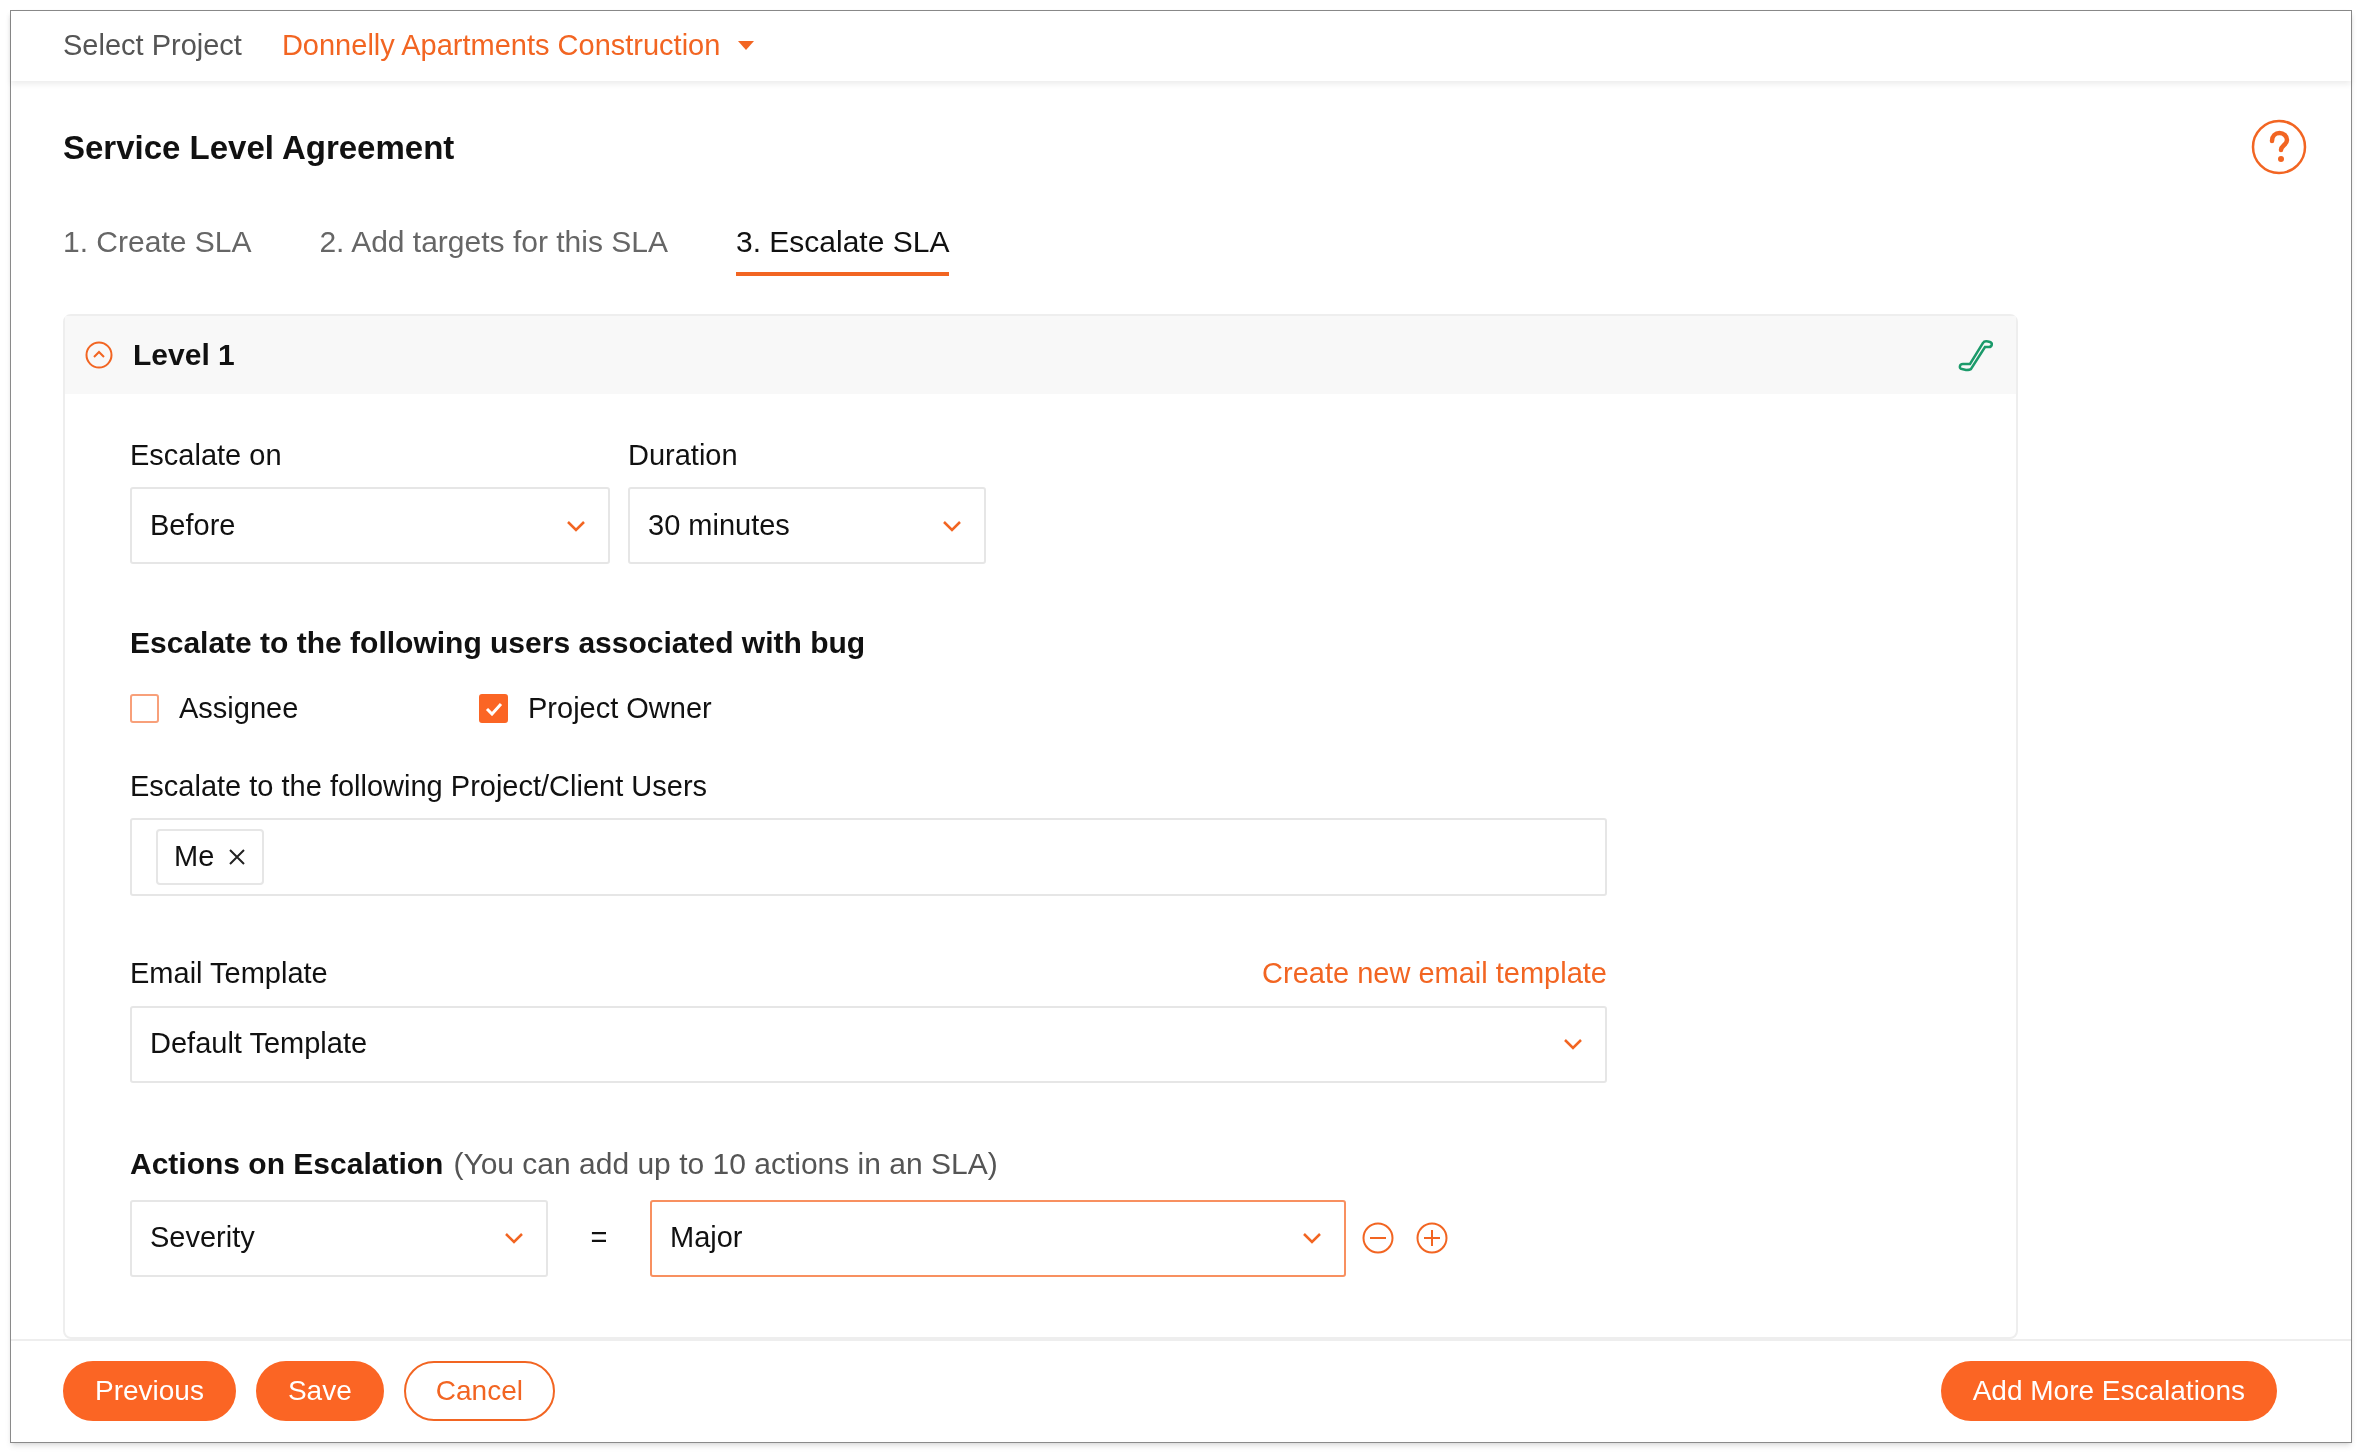  What do you see at coordinates (725, 1163) in the screenshot?
I see `section-note: (You can add up to 10 actions in an SLA)` at bounding box center [725, 1163].